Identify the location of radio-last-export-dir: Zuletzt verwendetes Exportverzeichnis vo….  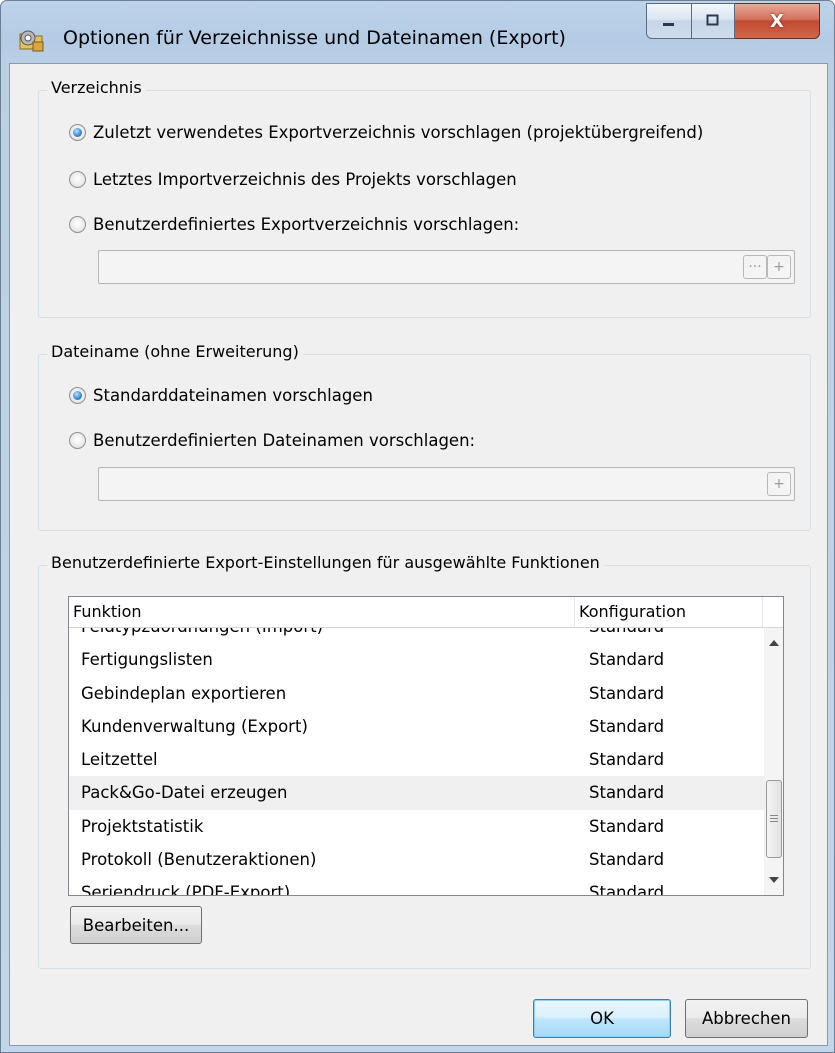
(386, 132).